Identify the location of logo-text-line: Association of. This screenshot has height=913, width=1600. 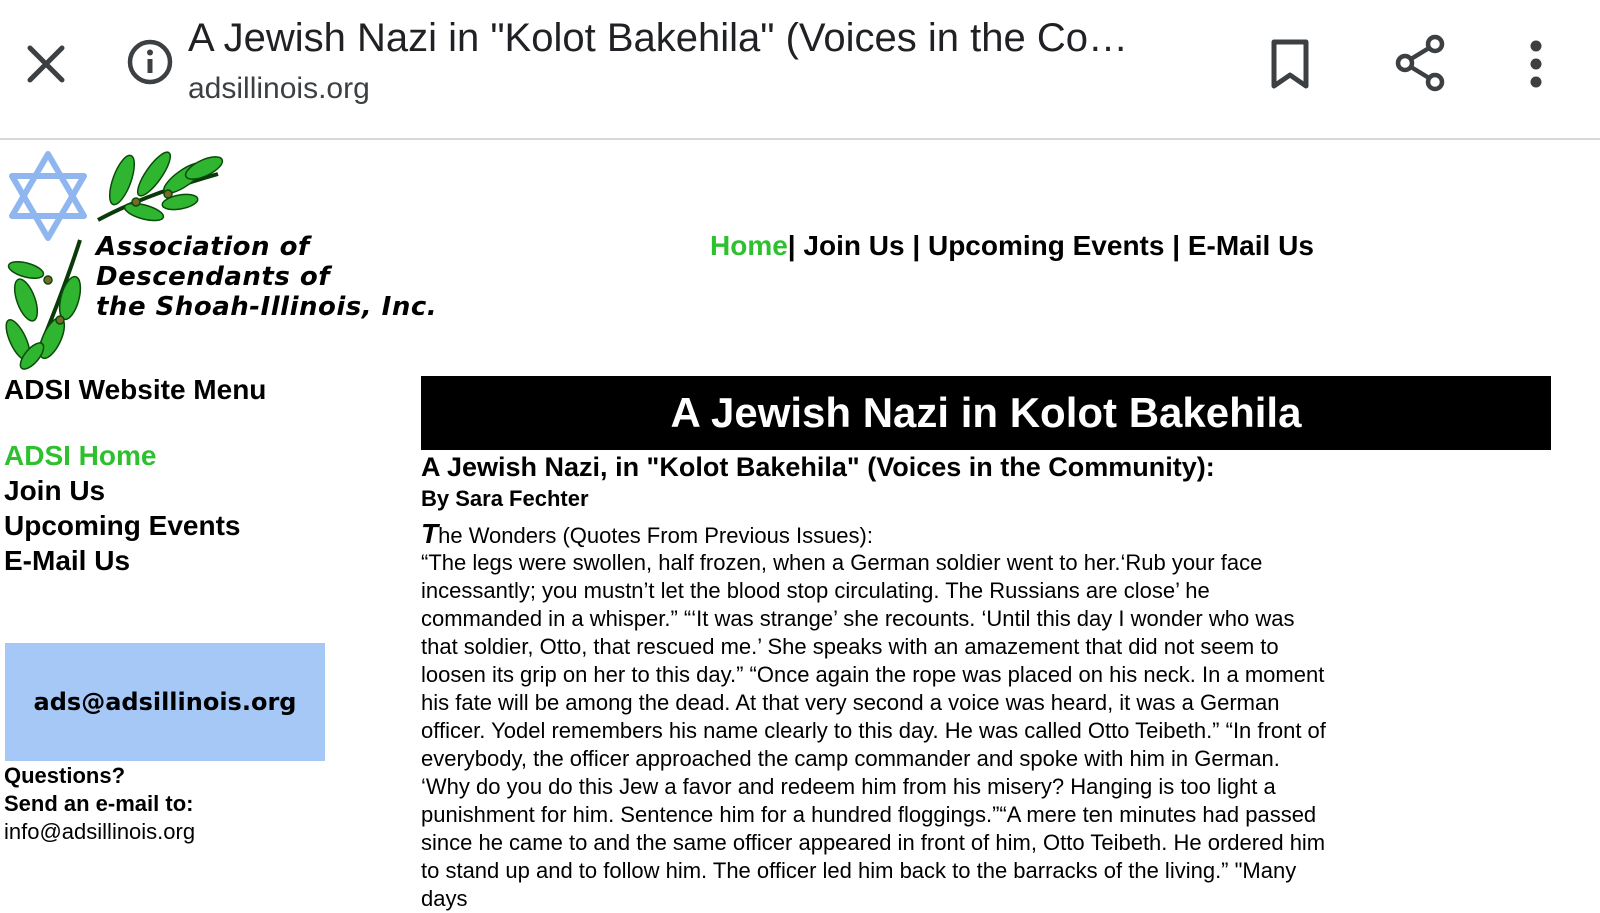
(203, 247).